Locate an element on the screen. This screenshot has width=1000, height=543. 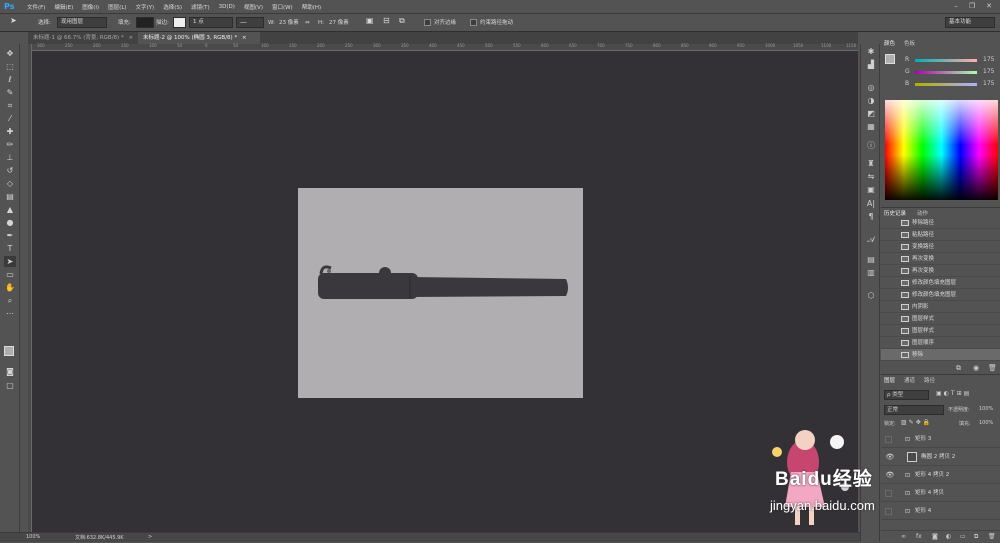
gradient-tool-icon: ▤ is located at coordinates (10, 196).